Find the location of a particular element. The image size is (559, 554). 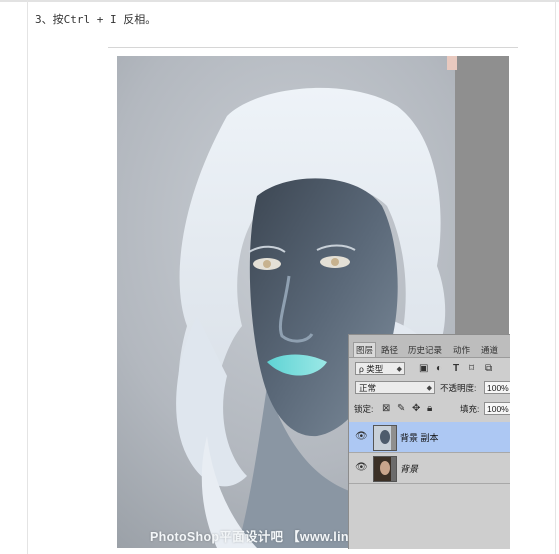

lock-row: 锁定: ⊠ ✎ ✥ 🔒︎ 填充: 100% is located at coordinates (429, 410).